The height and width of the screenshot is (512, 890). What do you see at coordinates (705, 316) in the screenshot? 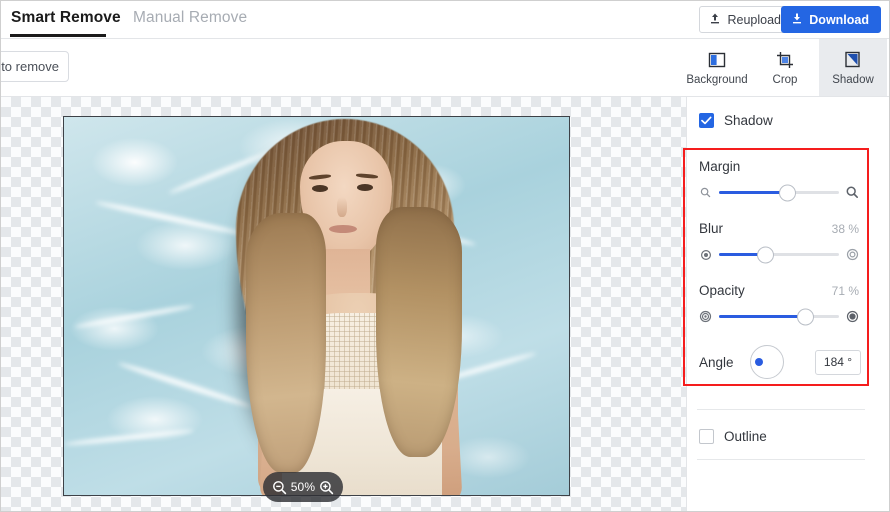
I see `opacity-low-icon` at bounding box center [705, 316].